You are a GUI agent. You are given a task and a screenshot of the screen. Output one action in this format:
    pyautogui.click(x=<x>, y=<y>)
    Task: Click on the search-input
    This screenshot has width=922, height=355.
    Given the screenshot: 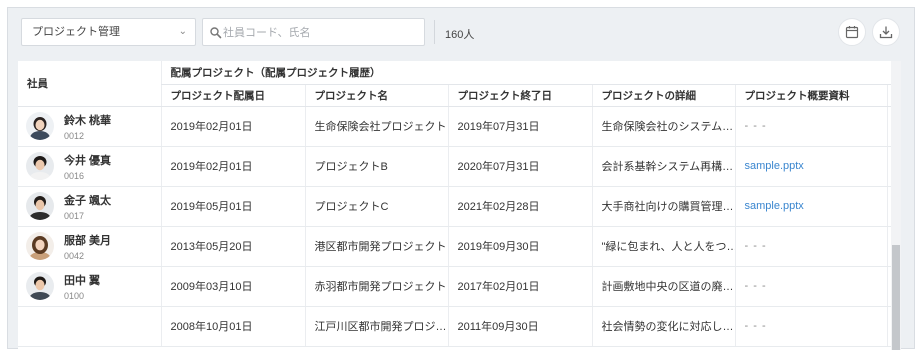 What is the action you would take?
    pyautogui.click(x=321, y=32)
    